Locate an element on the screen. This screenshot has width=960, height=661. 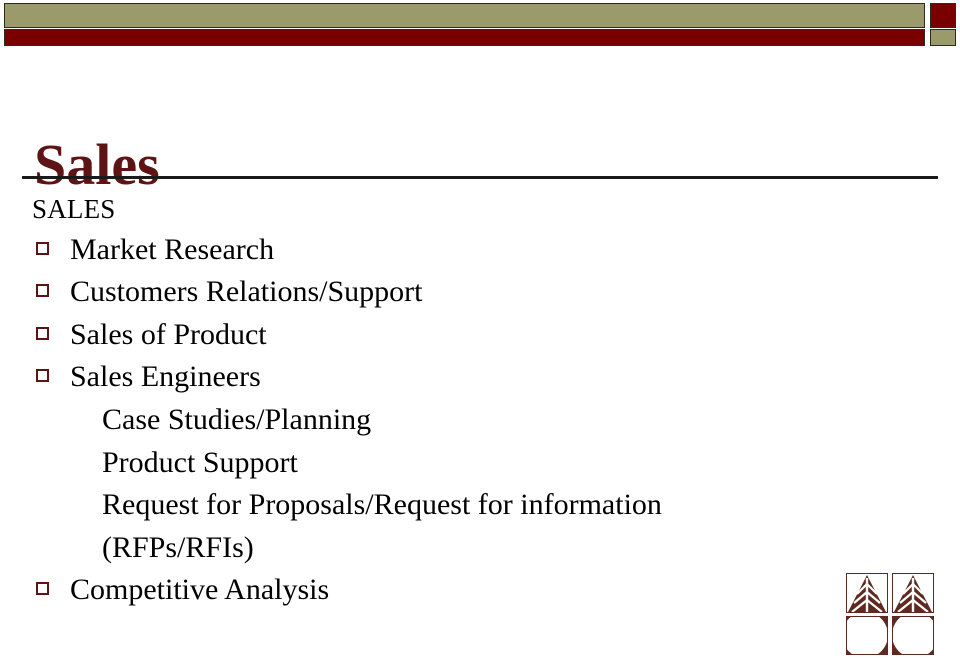
section-heading: SALES is located at coordinates (74, 209).